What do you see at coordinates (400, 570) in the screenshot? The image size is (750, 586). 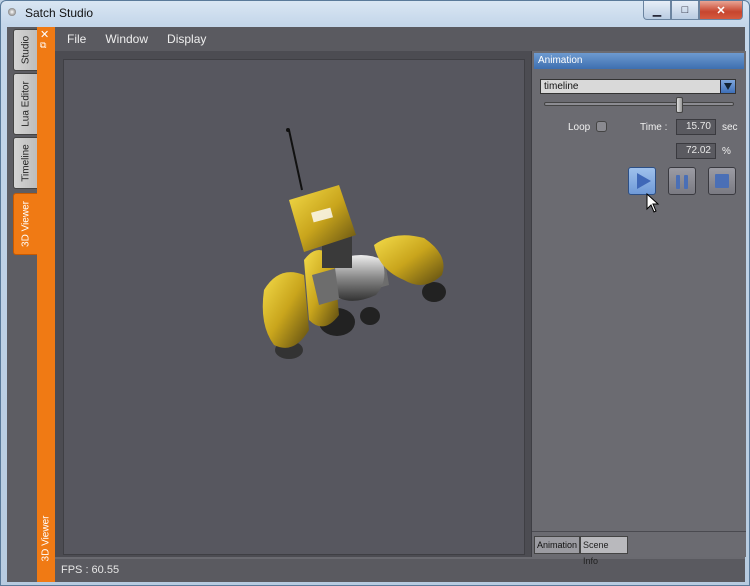 I see `status-bar: FPS : 60.55` at bounding box center [400, 570].